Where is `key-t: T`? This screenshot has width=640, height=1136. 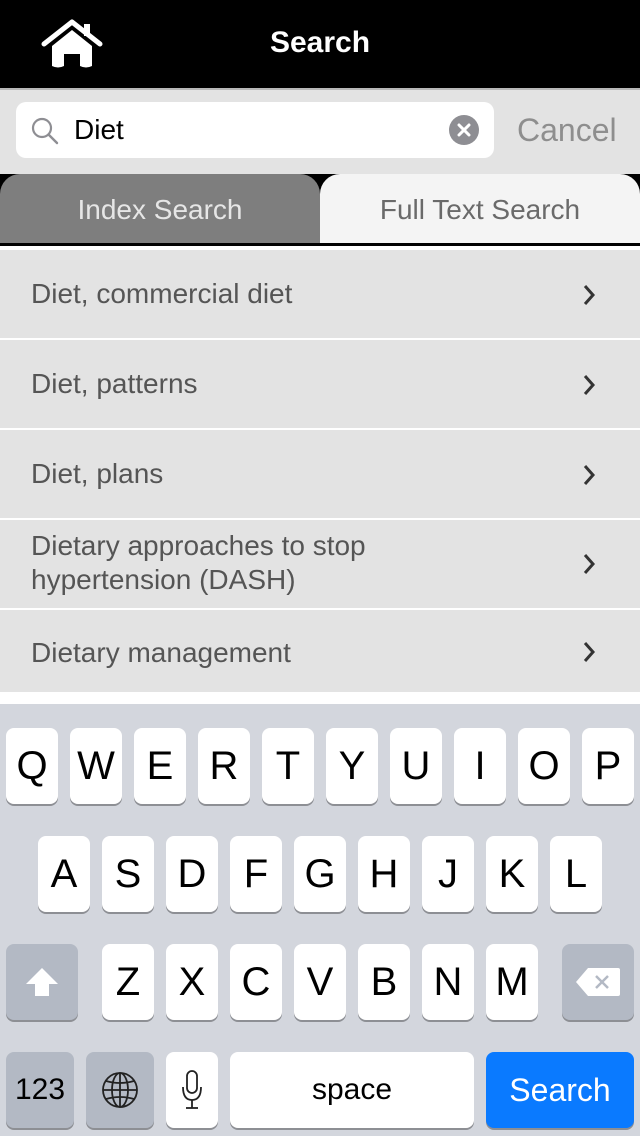
key-t: T is located at coordinates (288, 766).